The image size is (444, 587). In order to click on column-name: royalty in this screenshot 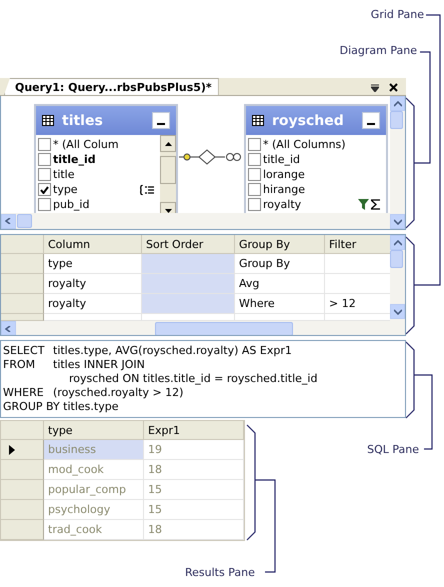, I will do `click(282, 204)`.